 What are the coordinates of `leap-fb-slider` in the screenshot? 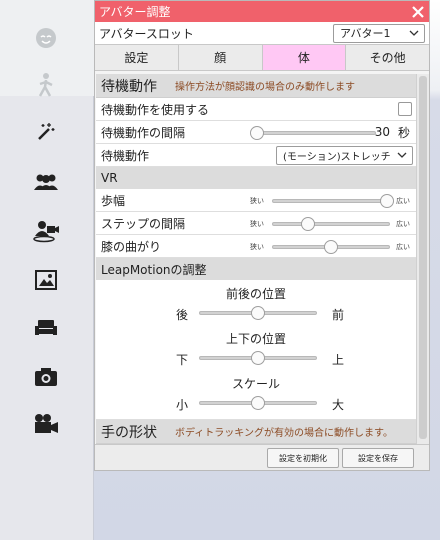 It's located at (258, 313).